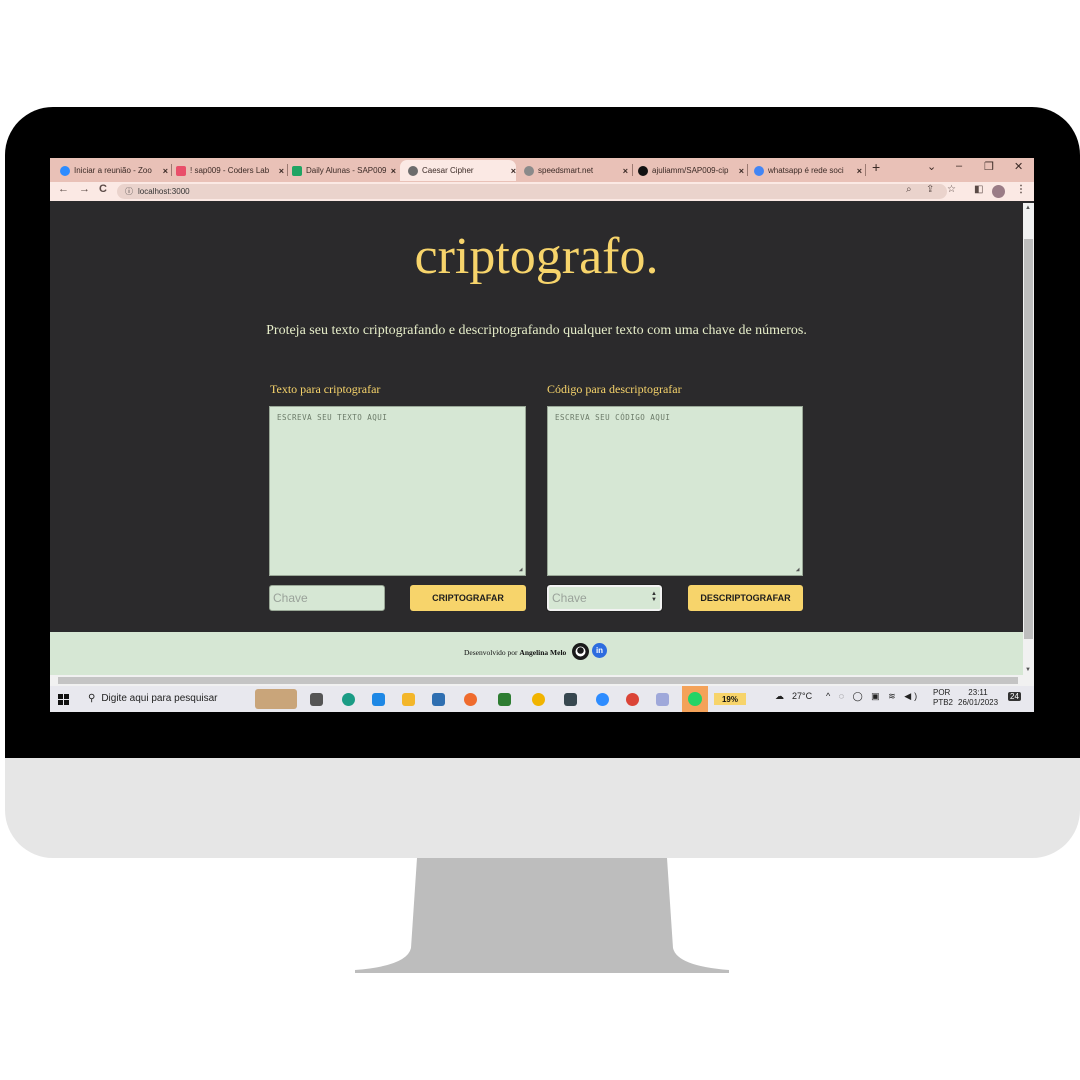 This screenshot has width=1080, height=1080. I want to click on tab-speedsmart: speedsmart.net ×, so click(576, 170).